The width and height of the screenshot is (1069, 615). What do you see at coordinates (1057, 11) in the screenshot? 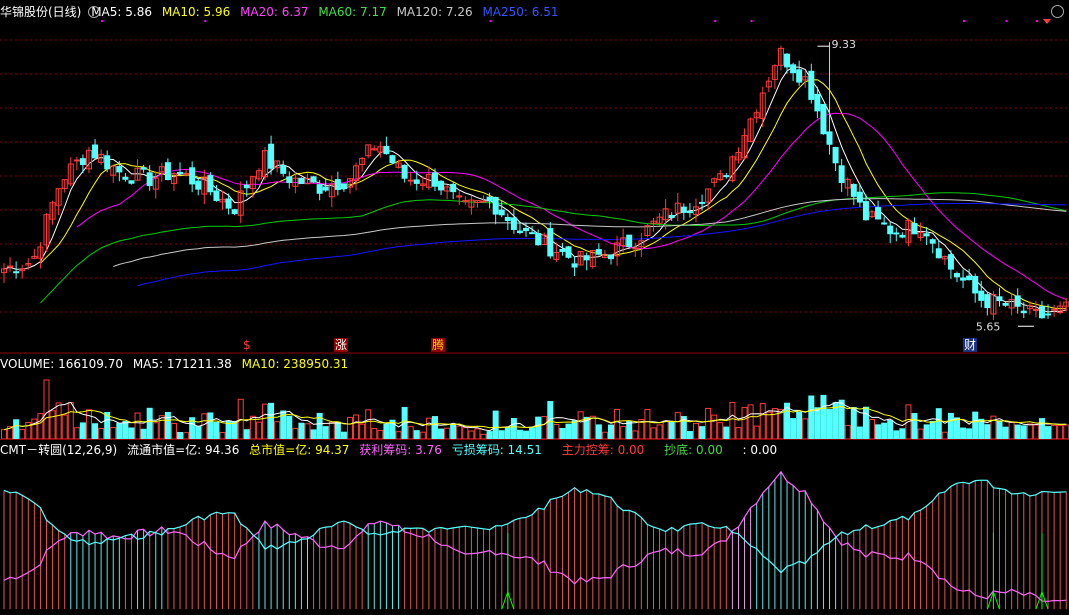
I see `info-icon` at bounding box center [1057, 11].